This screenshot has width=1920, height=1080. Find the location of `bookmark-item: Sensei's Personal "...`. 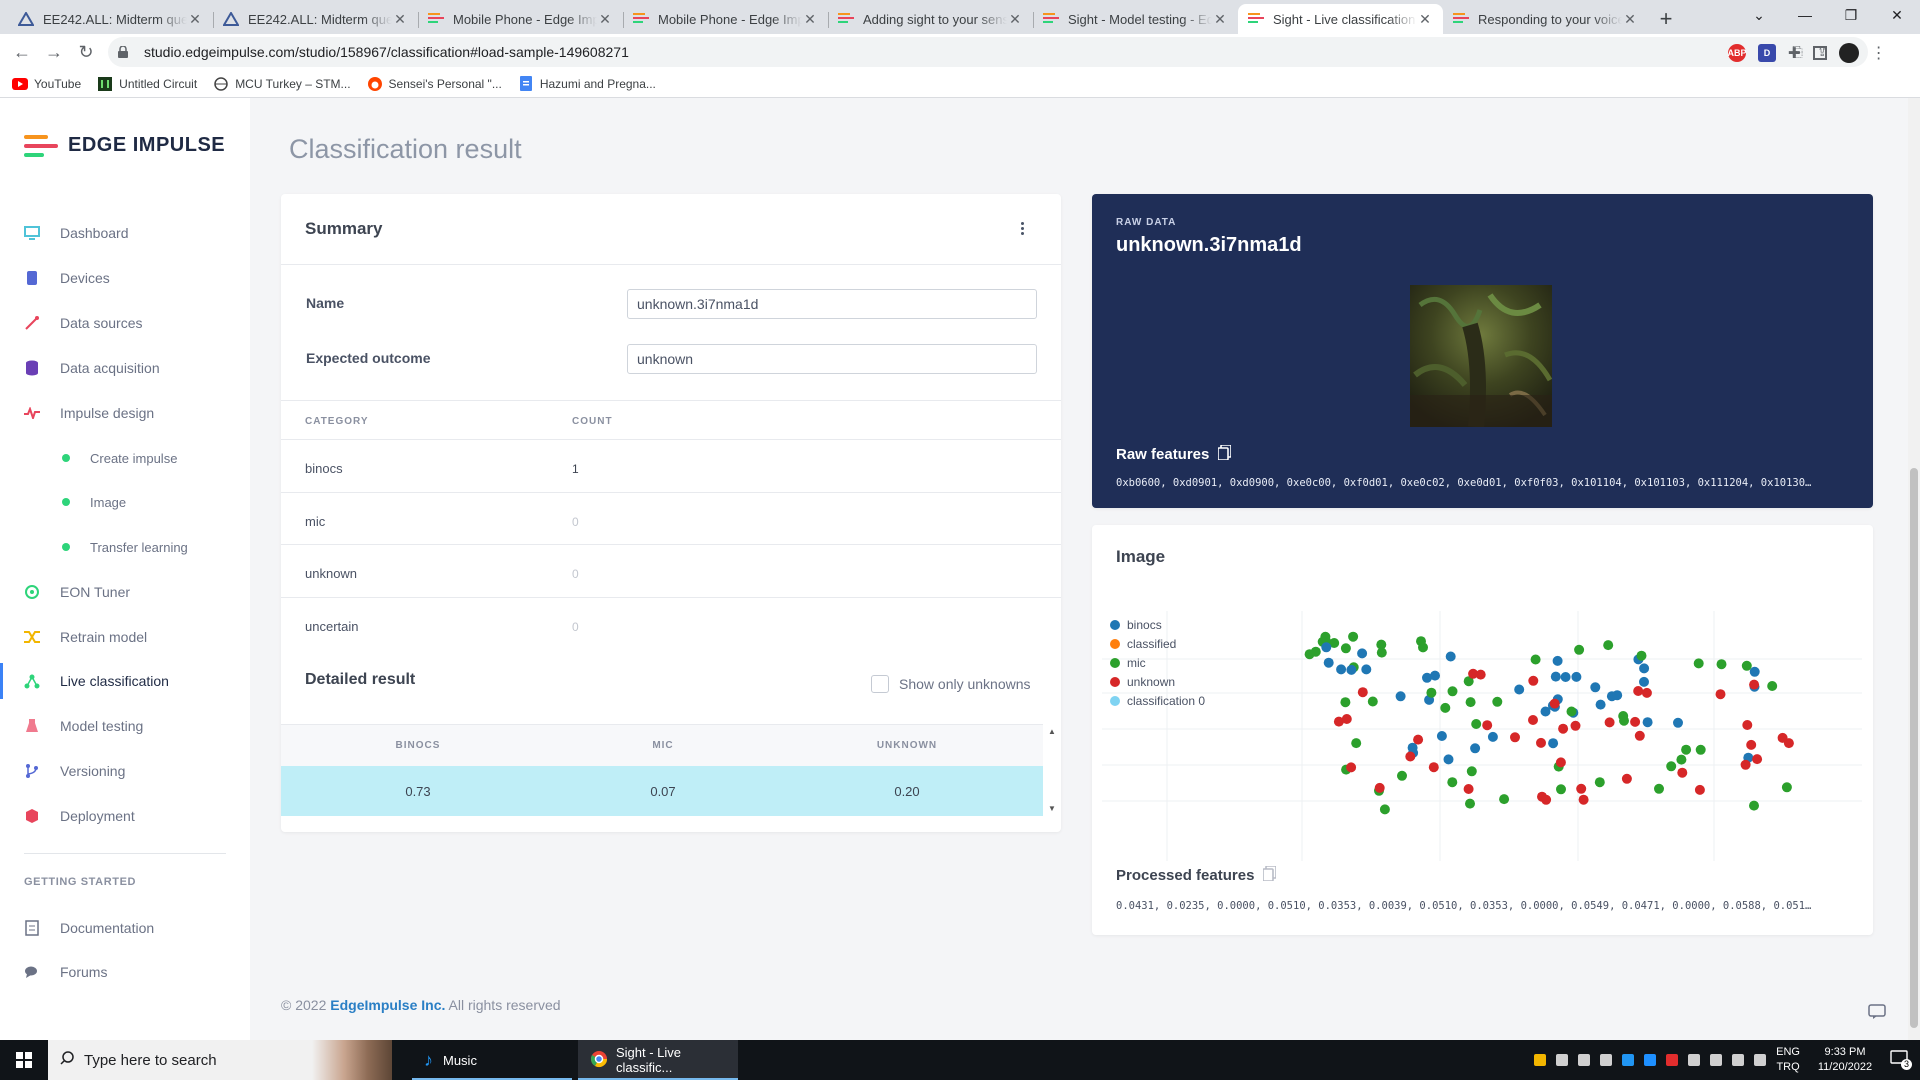

bookmark-item: Sensei's Personal "... is located at coordinates (434, 84).